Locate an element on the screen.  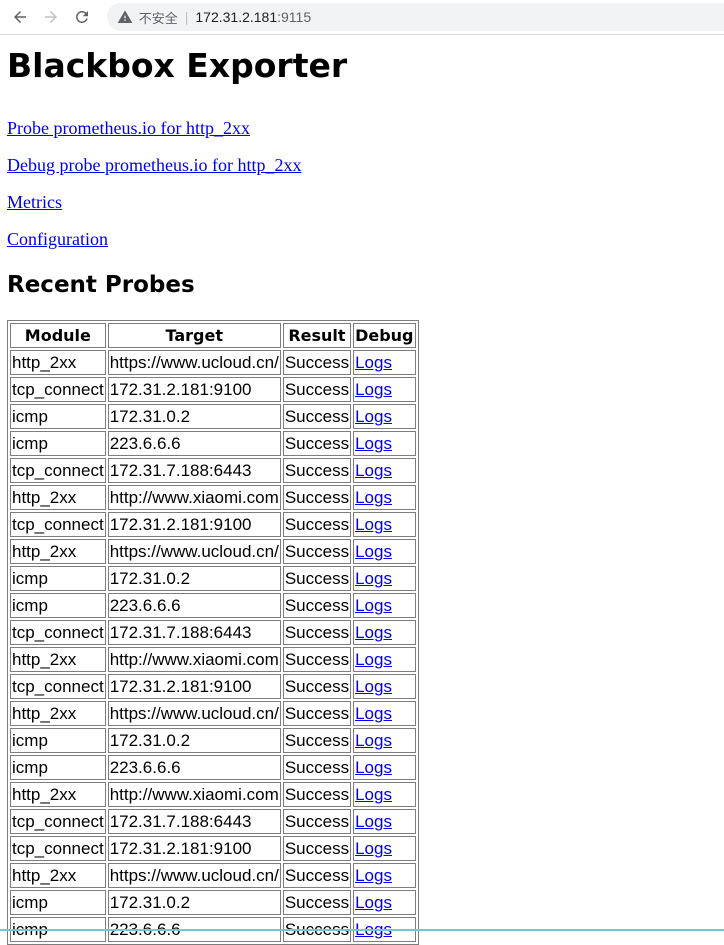
bottom-border is located at coordinates (362, 930).